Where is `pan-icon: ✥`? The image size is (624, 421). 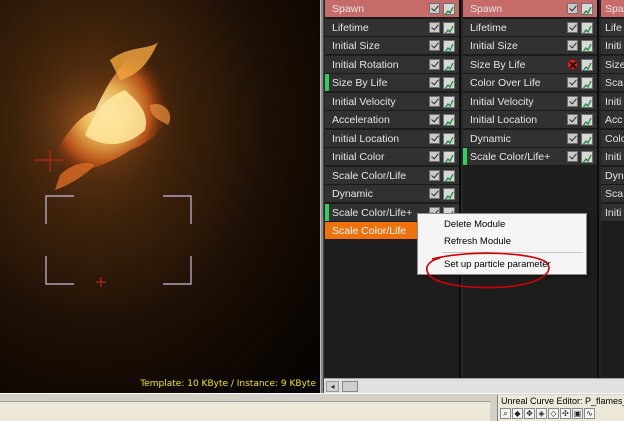 pan-icon: ✥ is located at coordinates (529, 413).